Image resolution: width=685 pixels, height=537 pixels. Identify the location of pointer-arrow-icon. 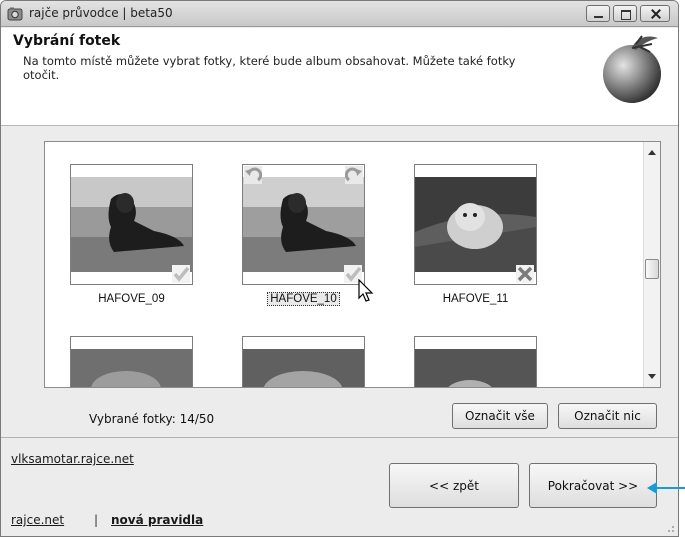
(666, 488).